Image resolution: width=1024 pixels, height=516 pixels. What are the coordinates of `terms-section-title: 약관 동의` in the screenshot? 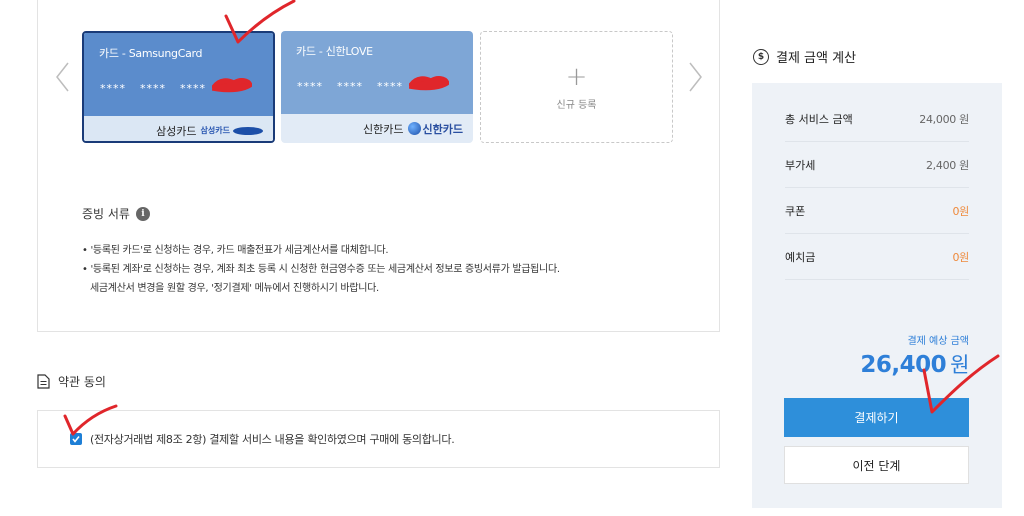 It's located at (71, 381).